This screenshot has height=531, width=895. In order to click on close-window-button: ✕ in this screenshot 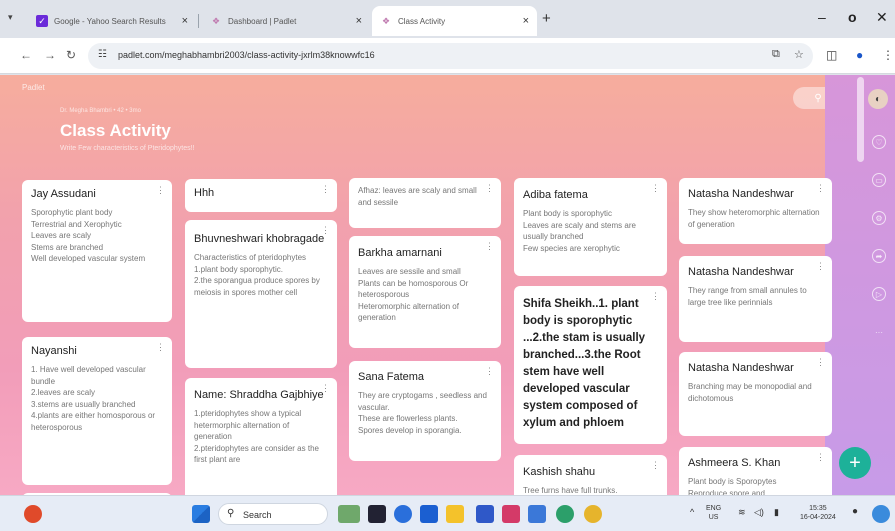, I will do `click(882, 17)`.